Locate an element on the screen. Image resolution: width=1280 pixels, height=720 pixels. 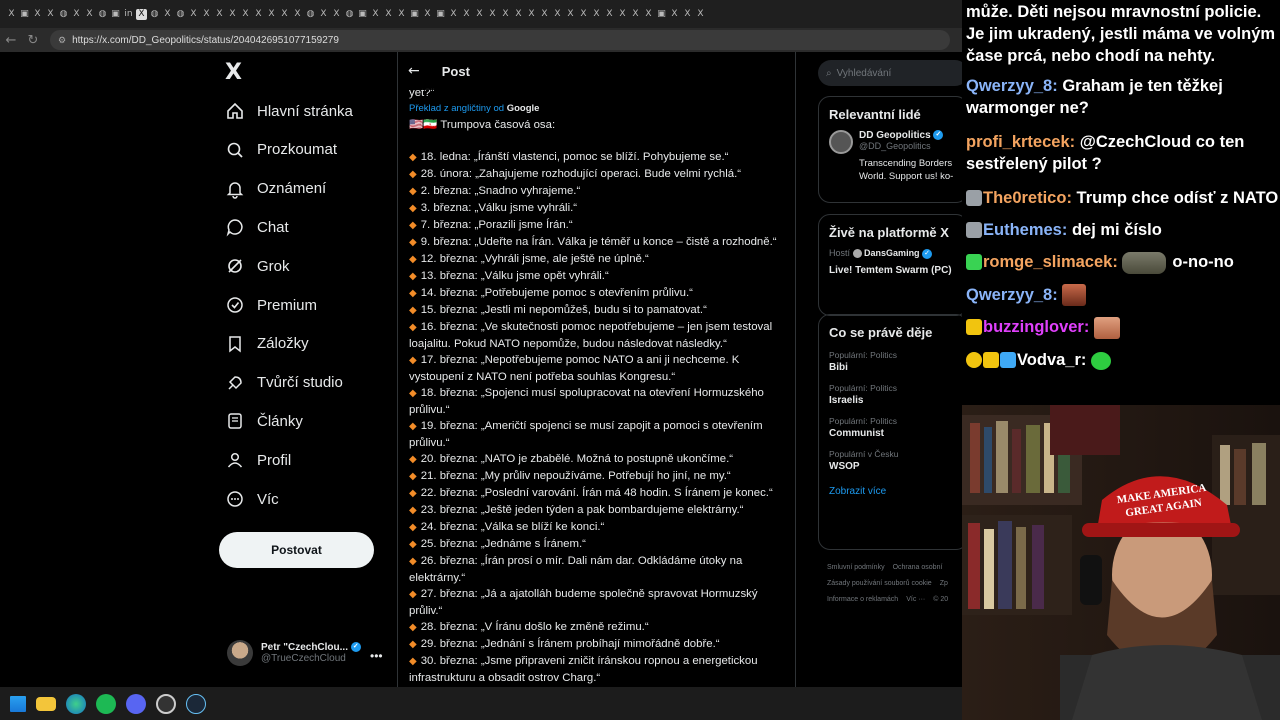
chat-username: Euthemes is located at coordinates (1022, 230).